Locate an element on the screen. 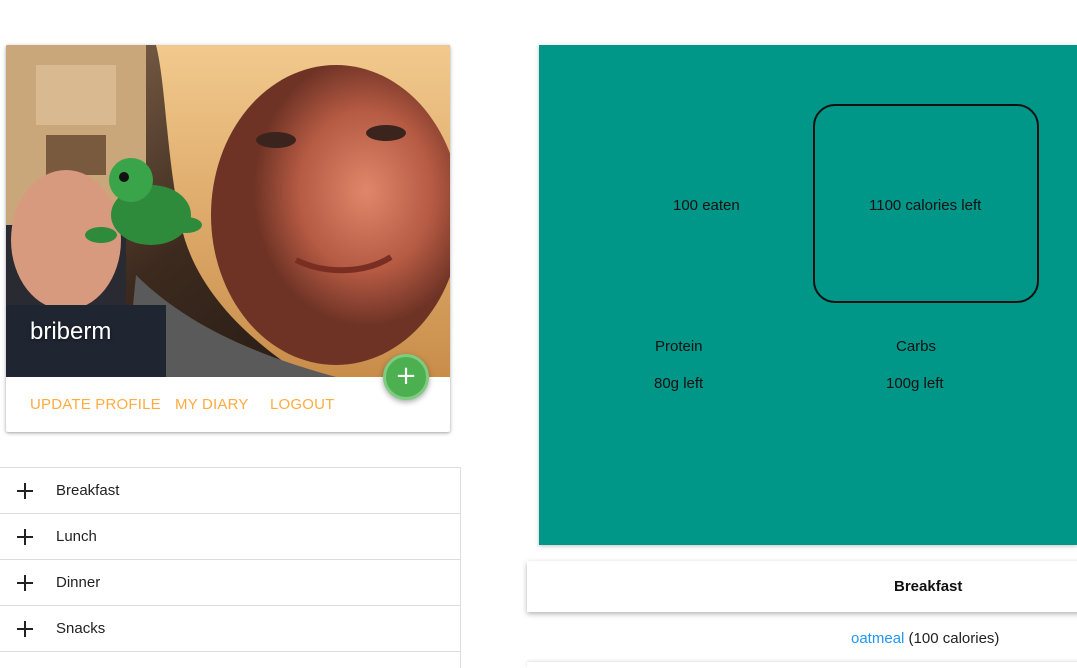  calories-left: 1100 calories left is located at coordinates (925, 205).